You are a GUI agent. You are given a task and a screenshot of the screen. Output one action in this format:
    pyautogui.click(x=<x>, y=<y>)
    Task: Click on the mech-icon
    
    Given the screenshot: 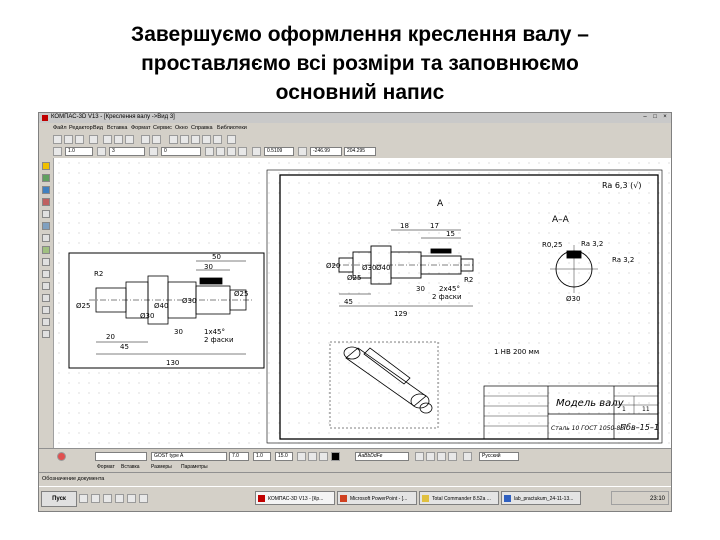 What is the action you would take?
    pyautogui.click(x=46, y=310)
    